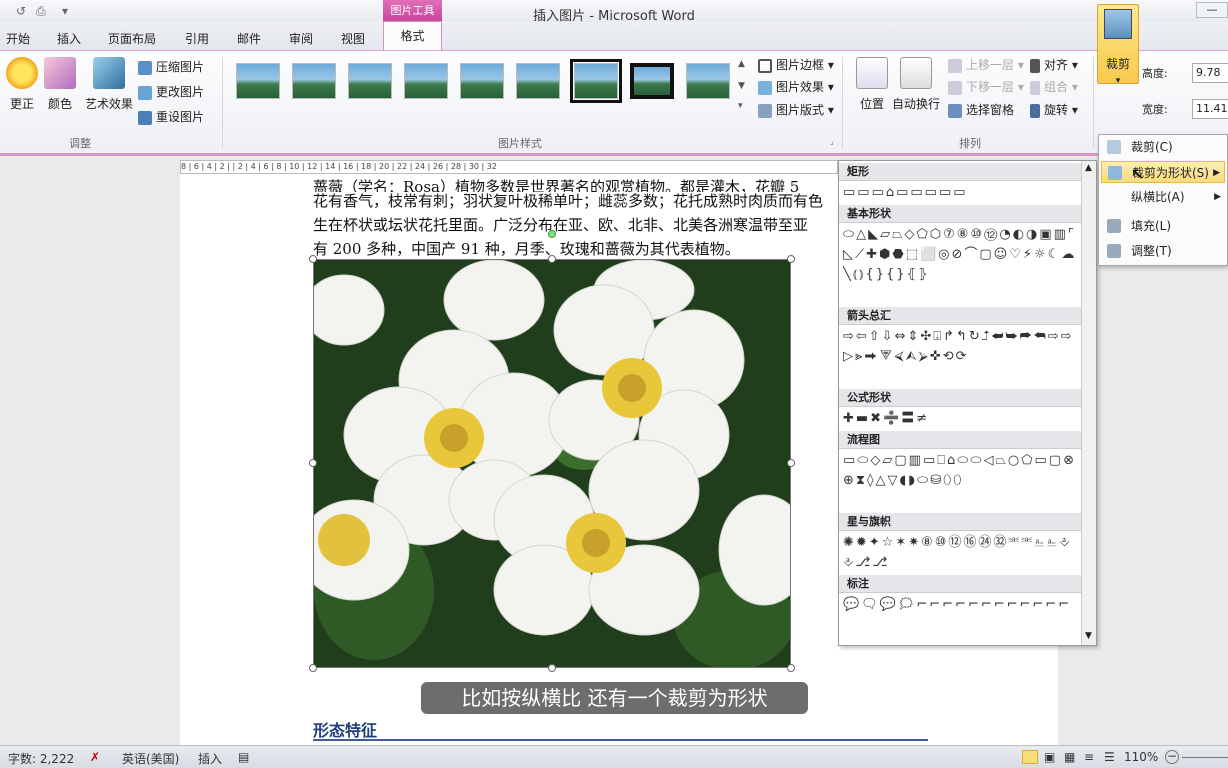  I want to click on category-equation-shapes: 公式形状, so click(960, 398).